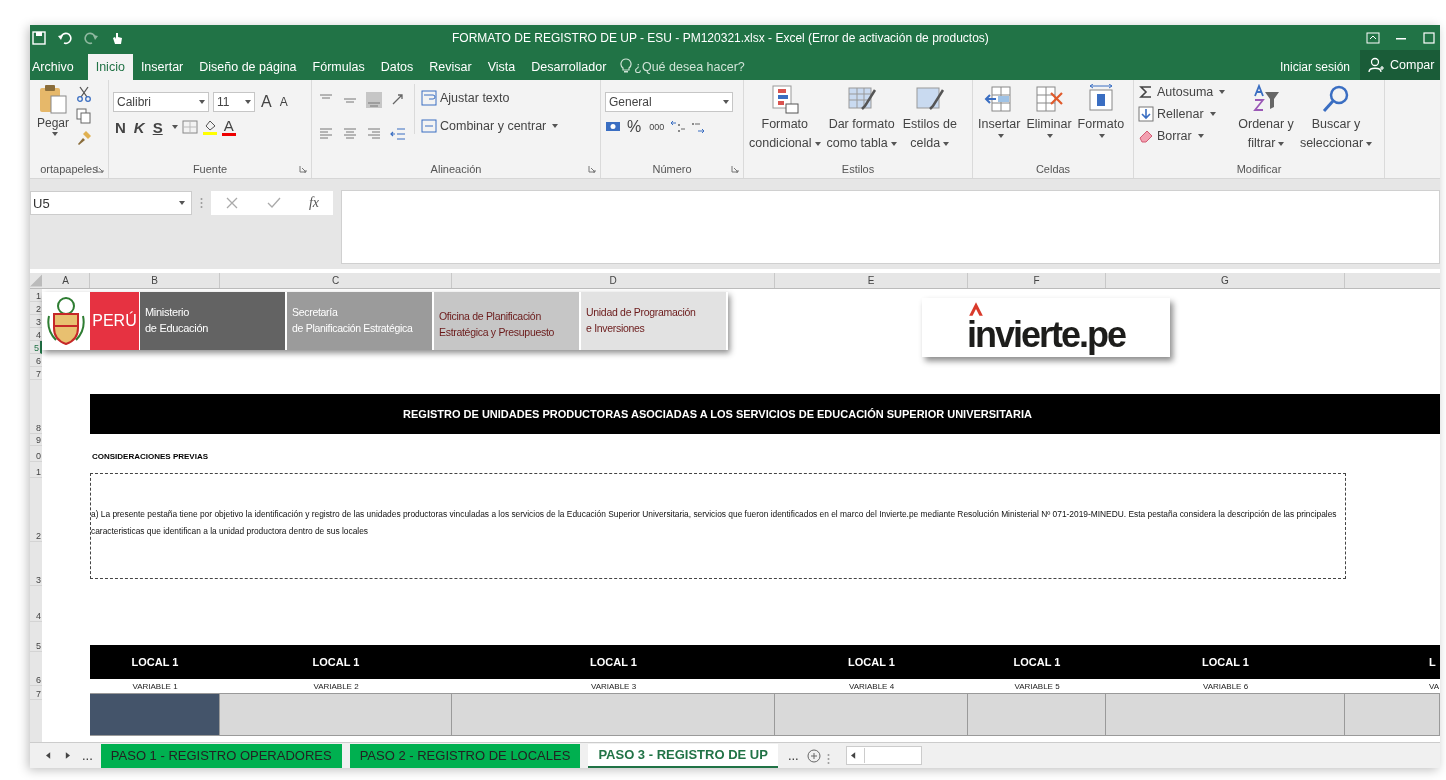 This screenshot has width=1446, height=780. I want to click on row-header: 9, so click(36, 440).